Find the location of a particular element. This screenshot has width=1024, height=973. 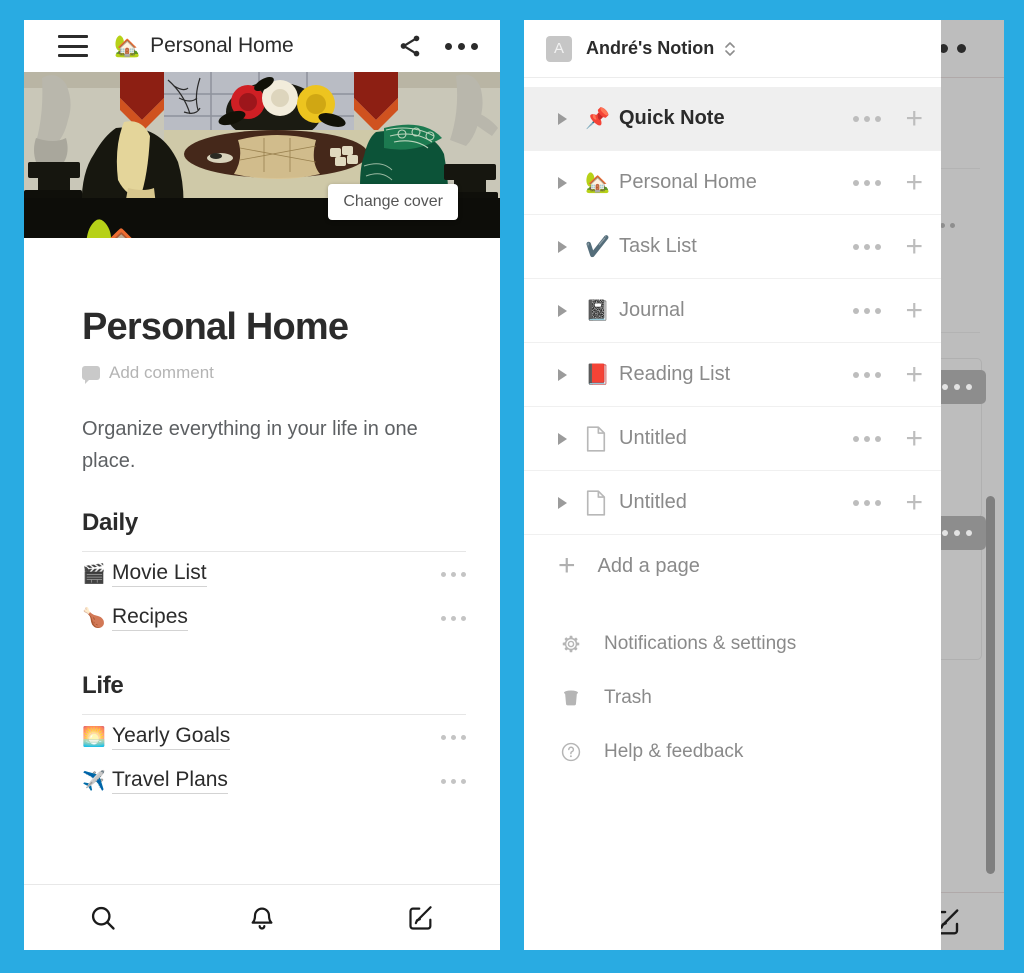

sidebar-item-quick-note: 📌 Quick Note + is located at coordinates (732, 119).